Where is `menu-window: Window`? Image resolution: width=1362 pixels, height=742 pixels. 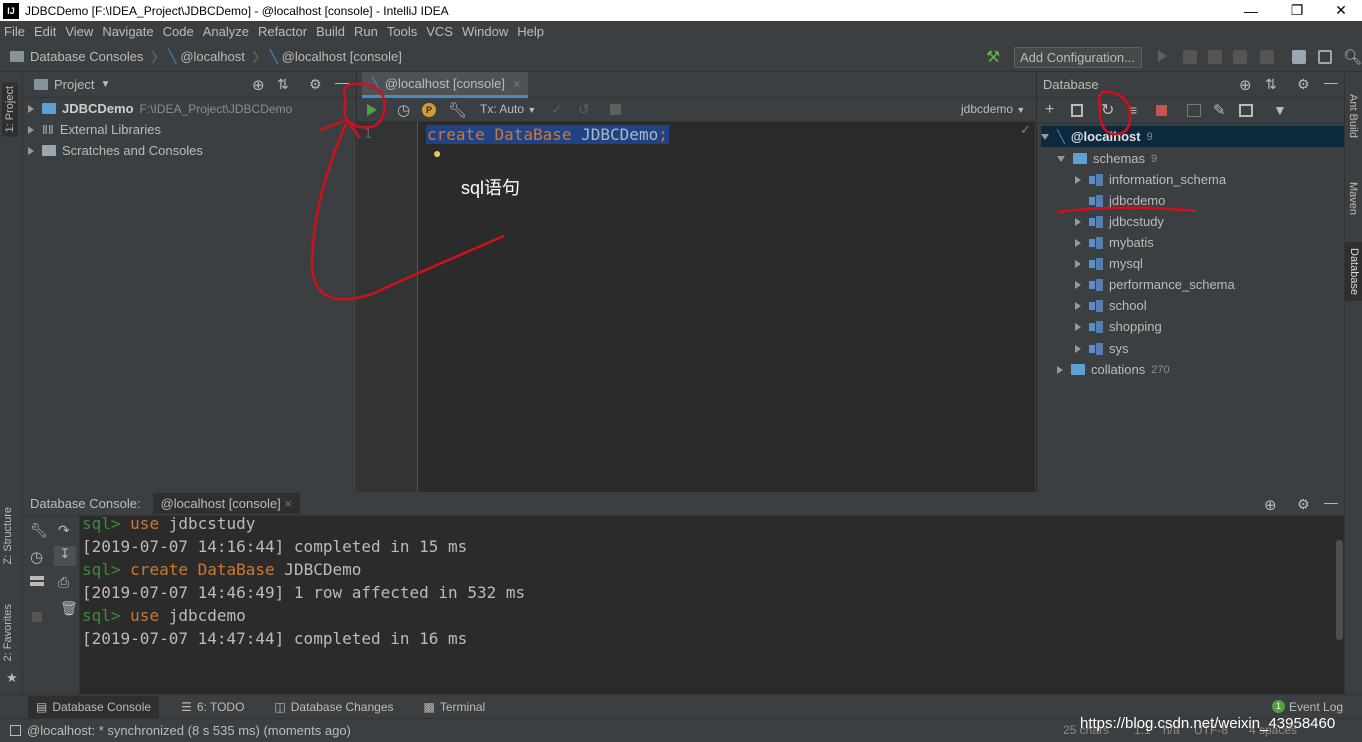
menu-window: Window is located at coordinates (485, 31).